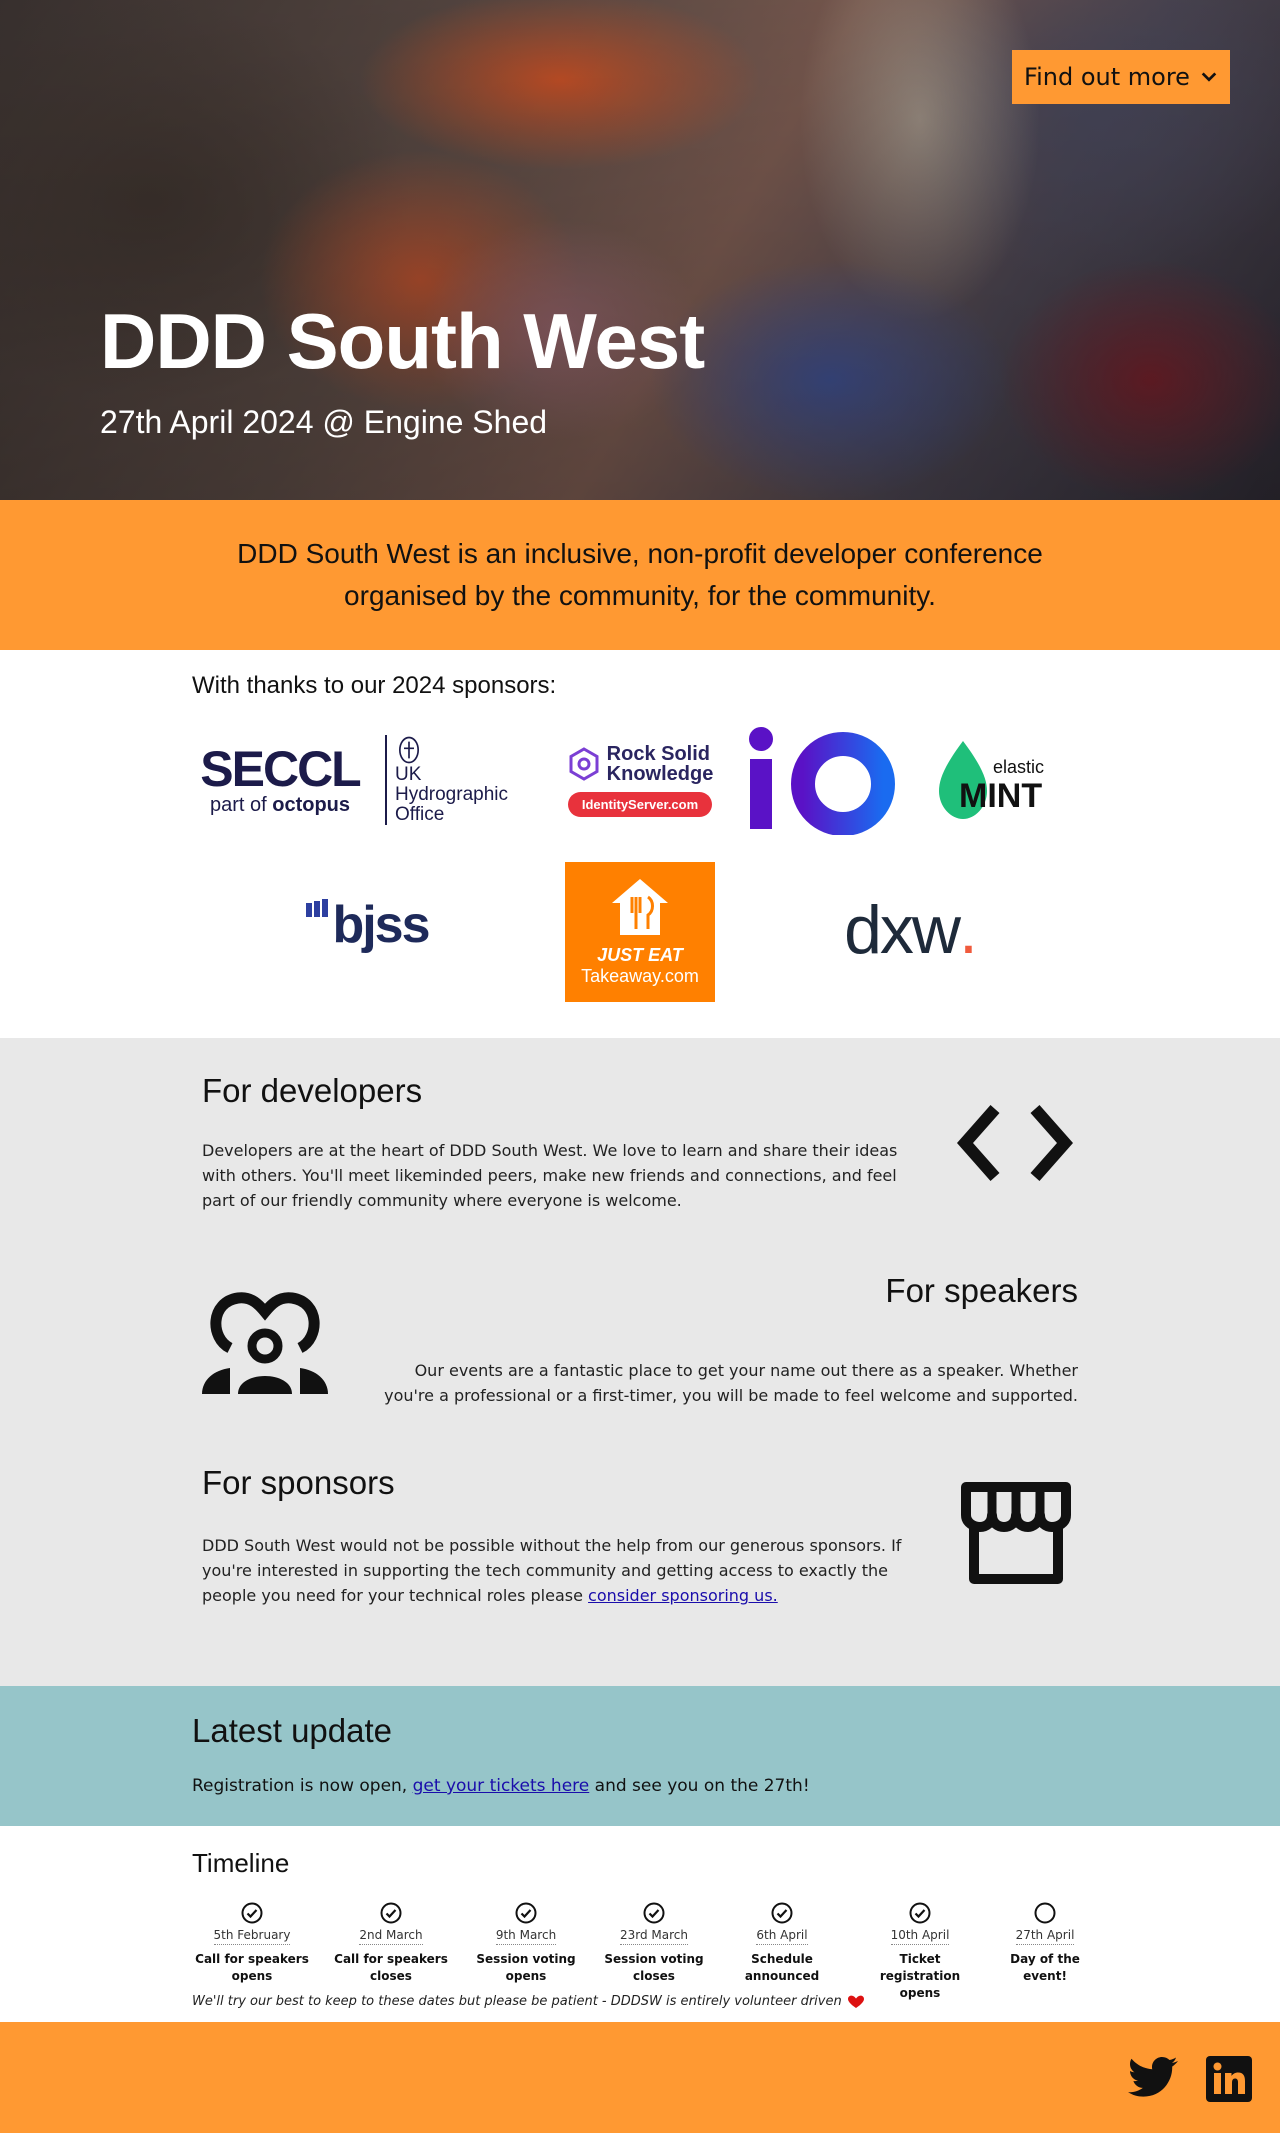 This screenshot has width=1280, height=2133. I want to click on seccl-wordmark: SECCL, so click(280, 768).